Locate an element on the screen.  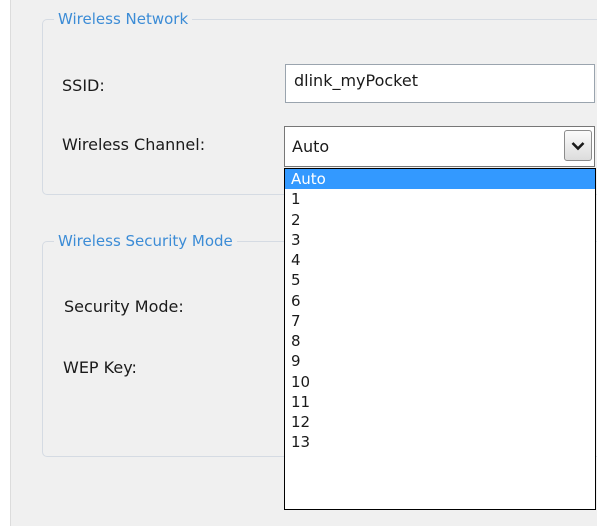
channel-option: 8 is located at coordinates (440, 341).